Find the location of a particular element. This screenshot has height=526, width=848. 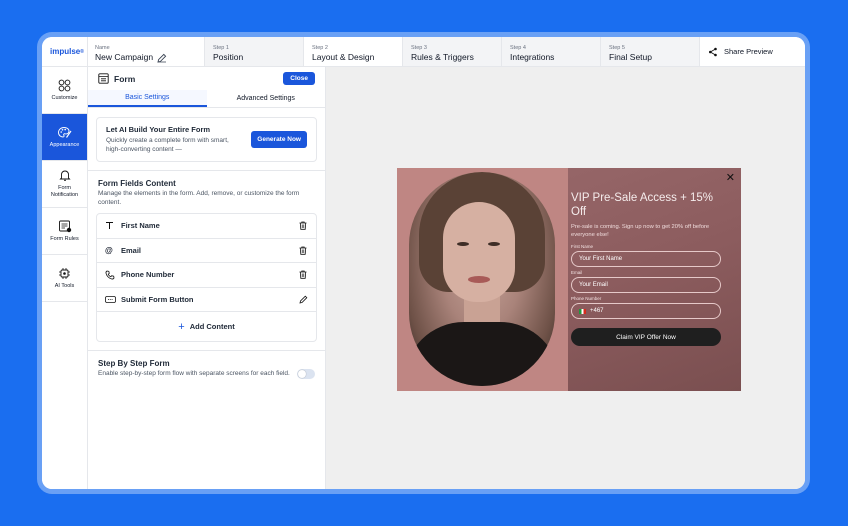

campaign-name-block: Name New Campaign is located at coordinates (146, 51).